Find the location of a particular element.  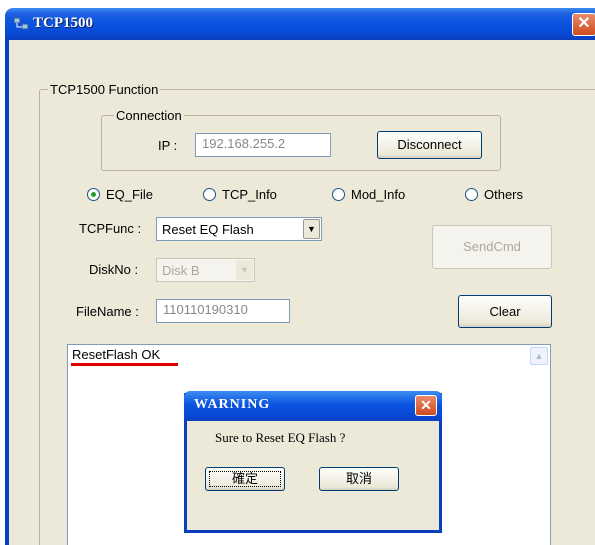

warning-dialog: WARNING ✕ Sure to Reset EQ Flash ? 確定 取消 is located at coordinates (313, 462).